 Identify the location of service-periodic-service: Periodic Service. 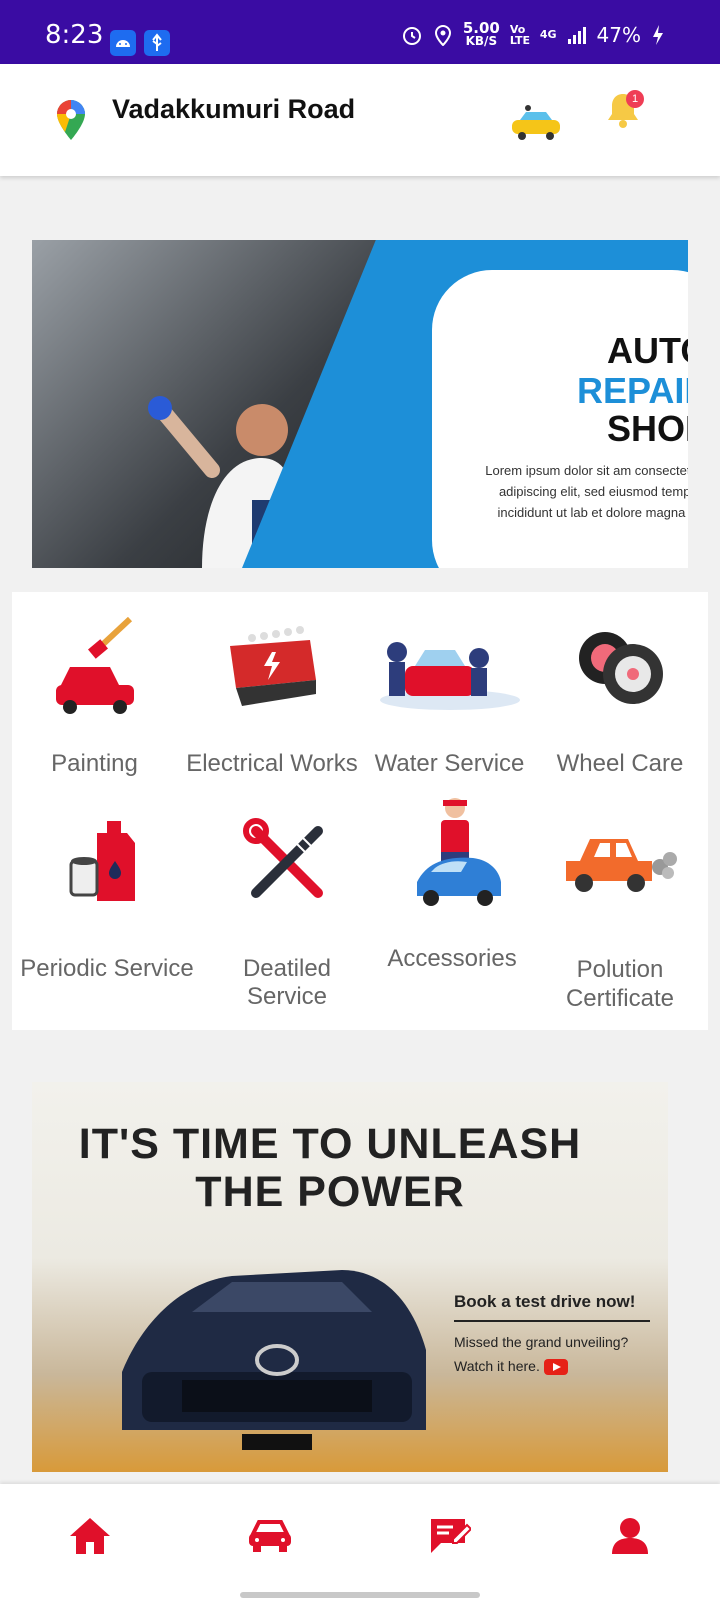
(107, 895).